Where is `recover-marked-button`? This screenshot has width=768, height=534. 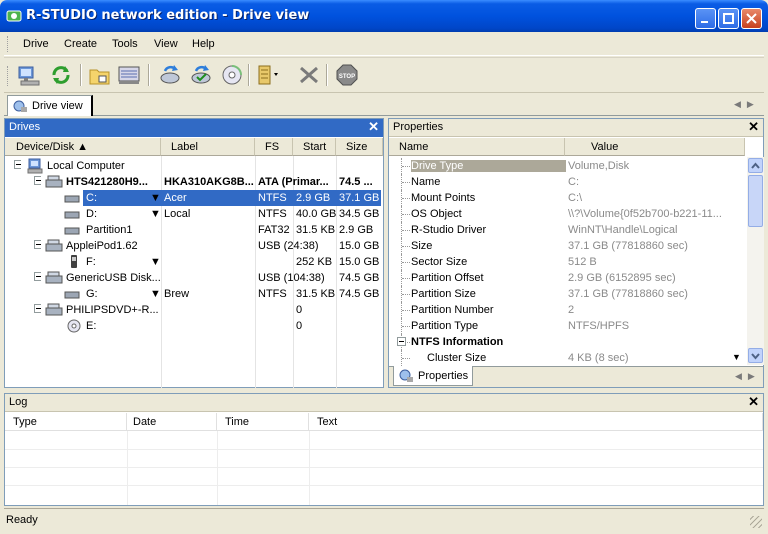
recover-marked-button is located at coordinates (201, 75).